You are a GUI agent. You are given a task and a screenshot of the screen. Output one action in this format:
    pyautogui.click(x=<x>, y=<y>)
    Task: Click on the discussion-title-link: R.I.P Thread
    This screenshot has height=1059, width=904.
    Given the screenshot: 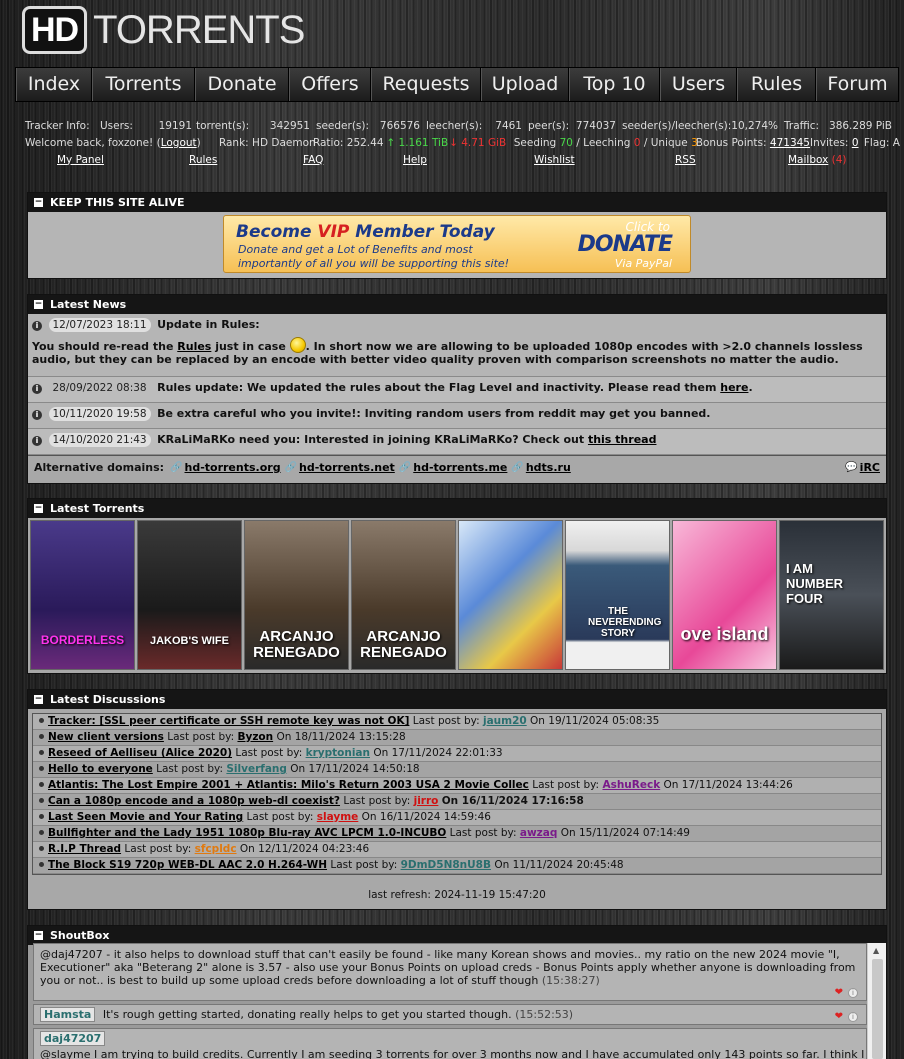 What is the action you would take?
    pyautogui.click(x=84, y=849)
    